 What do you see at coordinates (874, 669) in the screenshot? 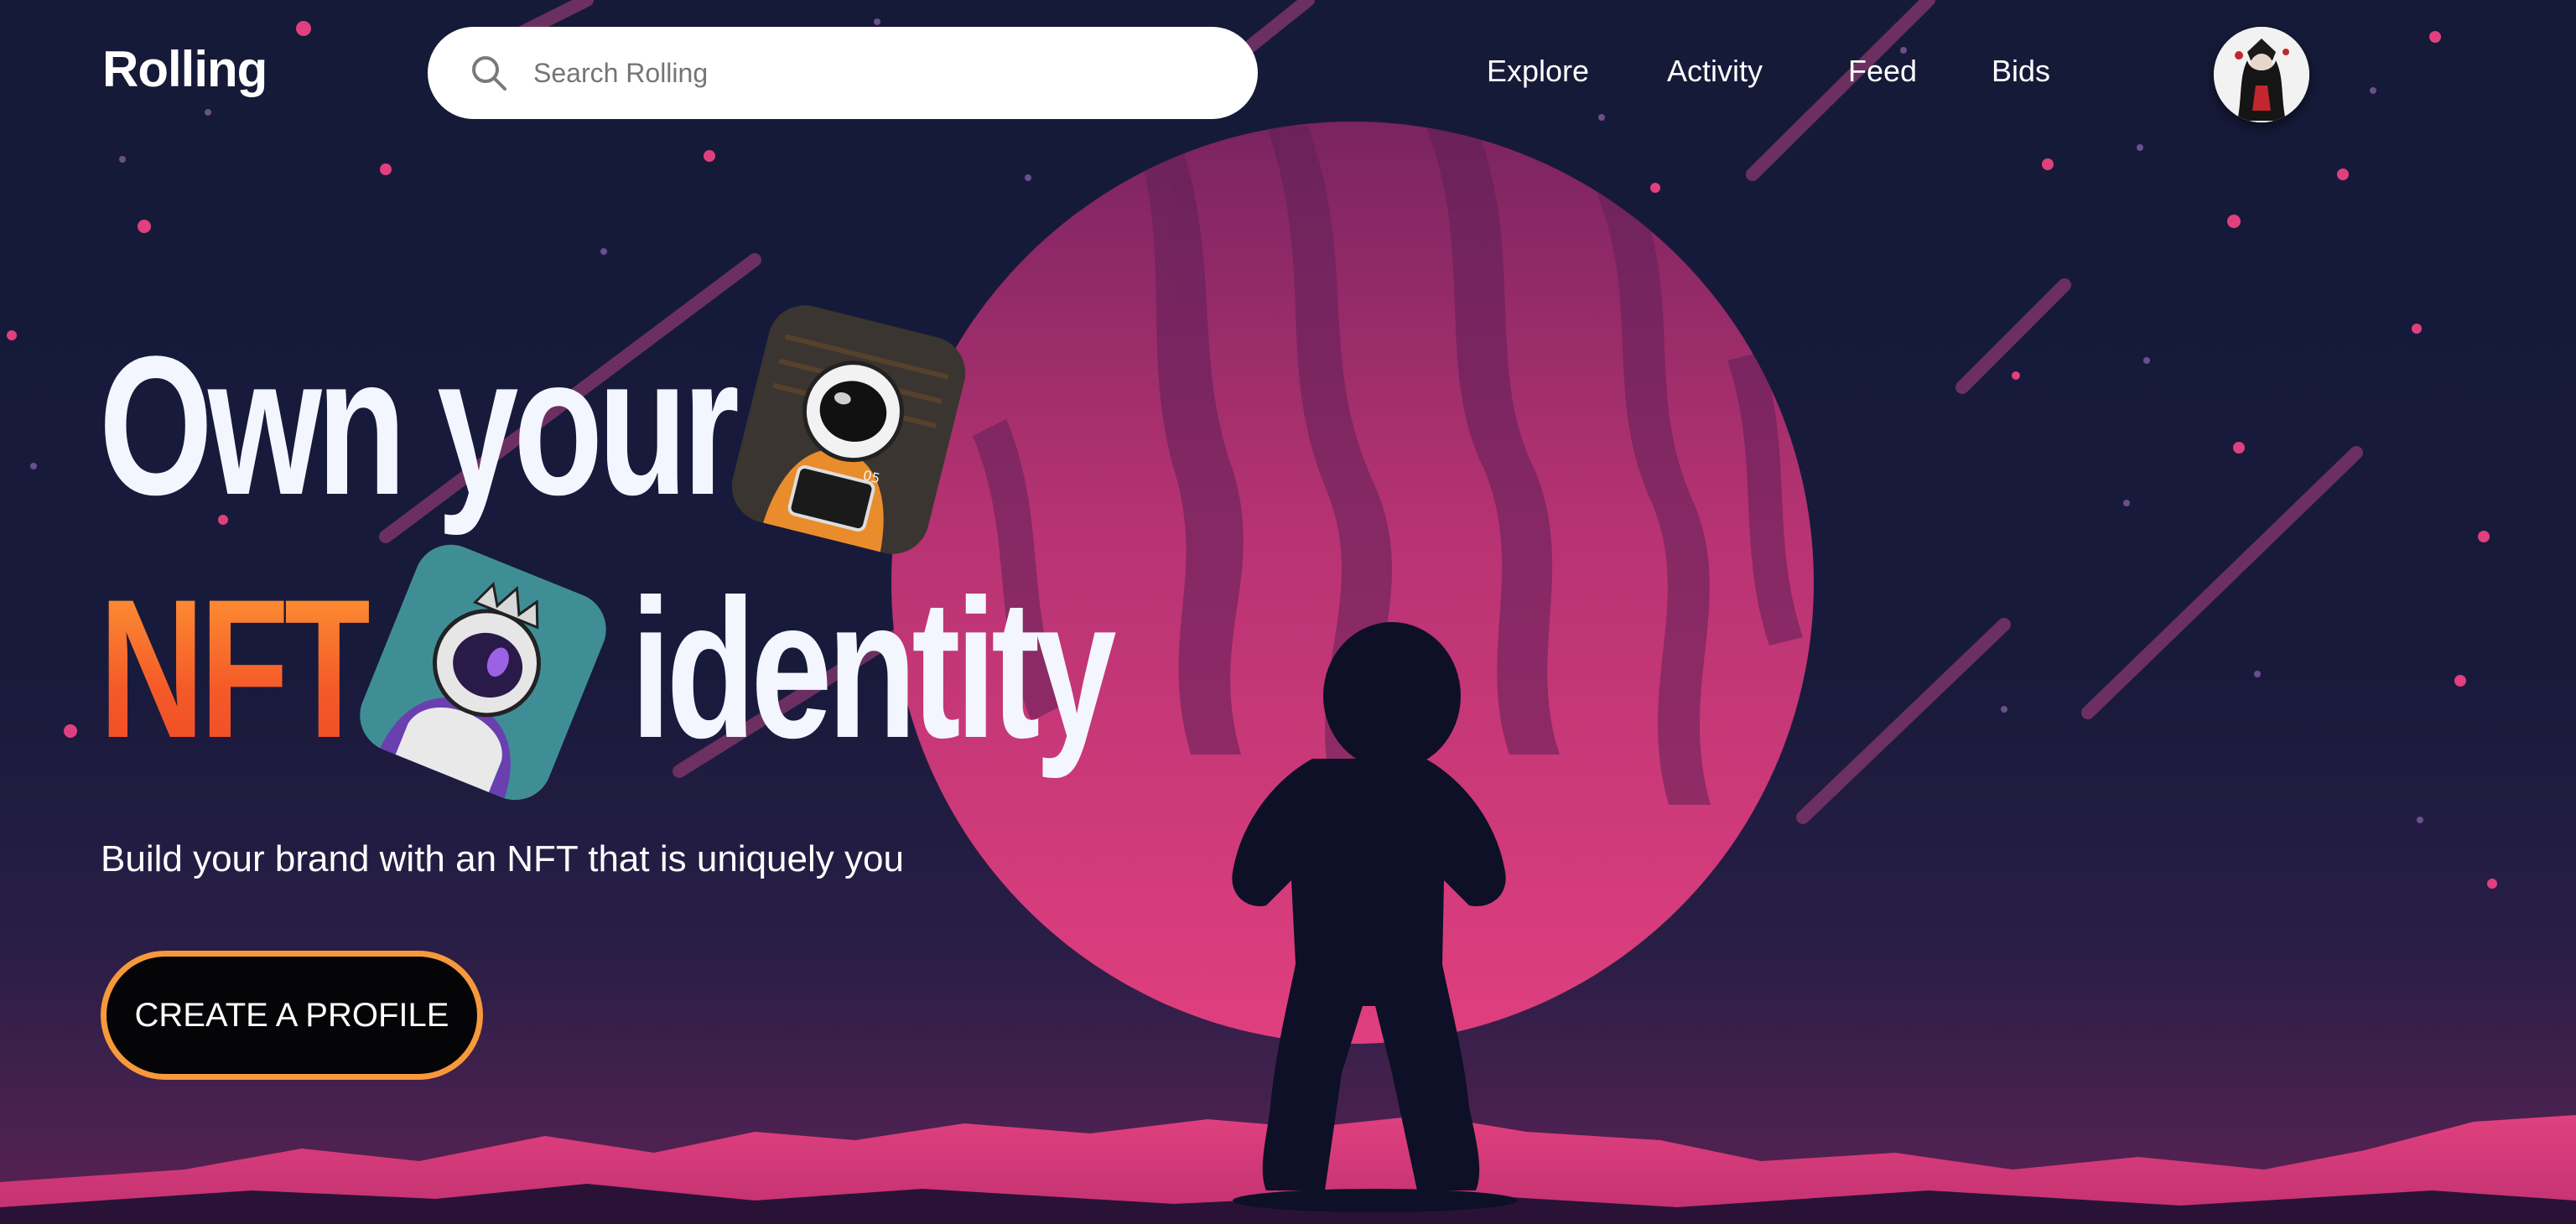
I see `headline-identity: identity` at bounding box center [874, 669].